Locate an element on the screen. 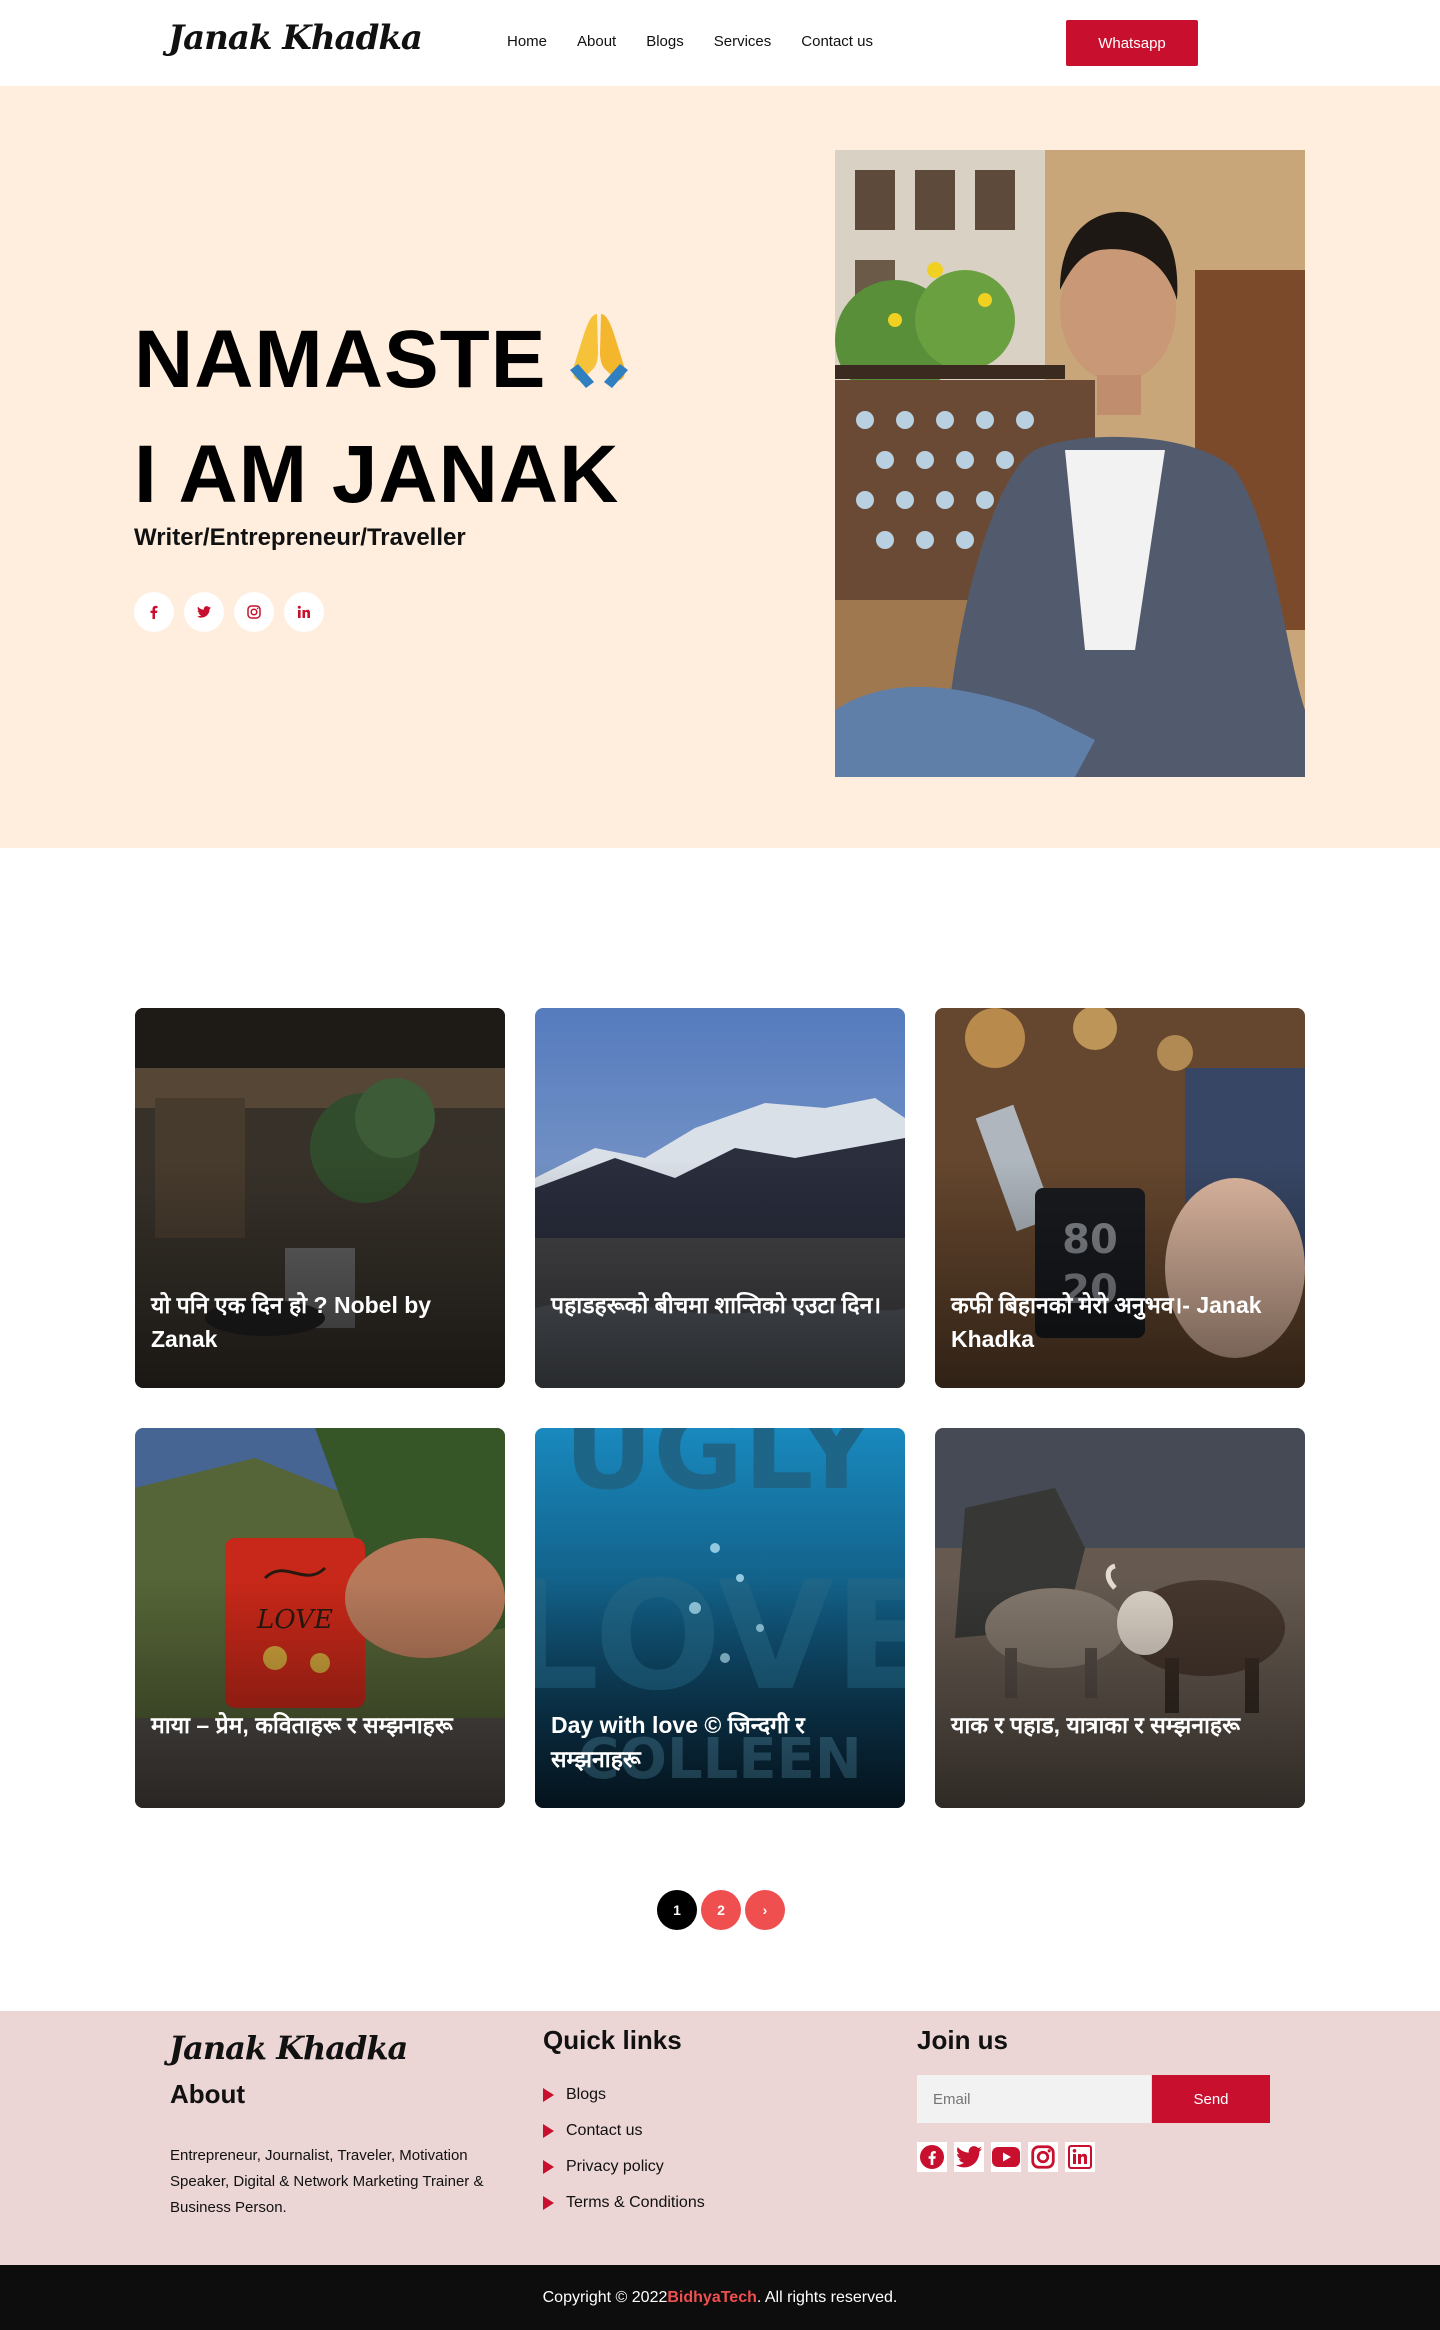  nav-about: About is located at coordinates (596, 42).